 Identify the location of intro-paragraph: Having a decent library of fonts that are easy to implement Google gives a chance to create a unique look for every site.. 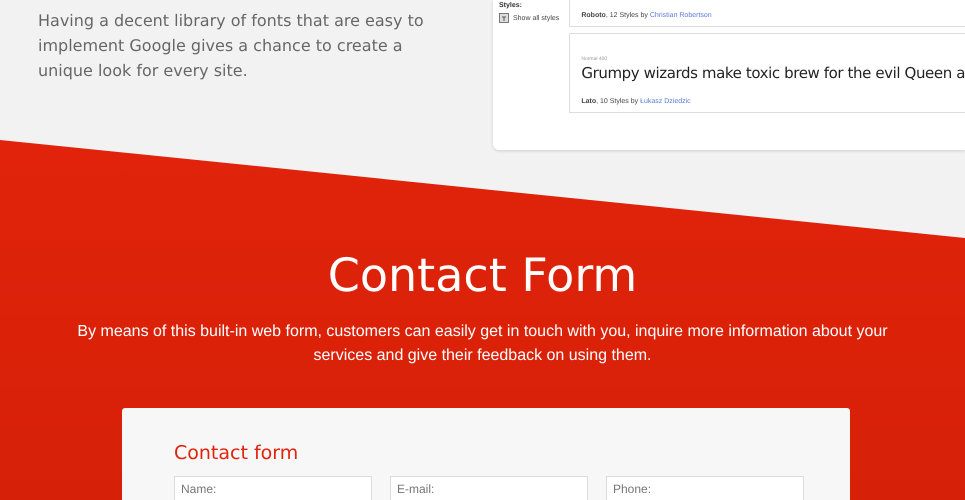
(231, 46).